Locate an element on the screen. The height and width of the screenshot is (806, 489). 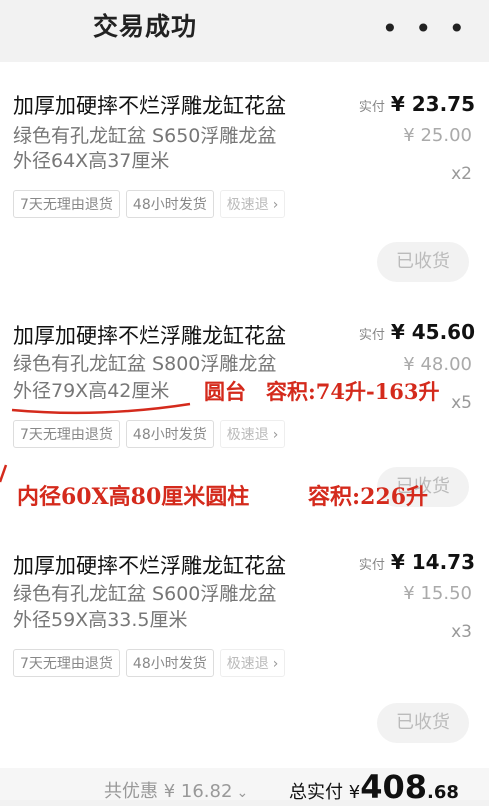
sku-size: 外径79X高42厘米 is located at coordinates (91, 391).